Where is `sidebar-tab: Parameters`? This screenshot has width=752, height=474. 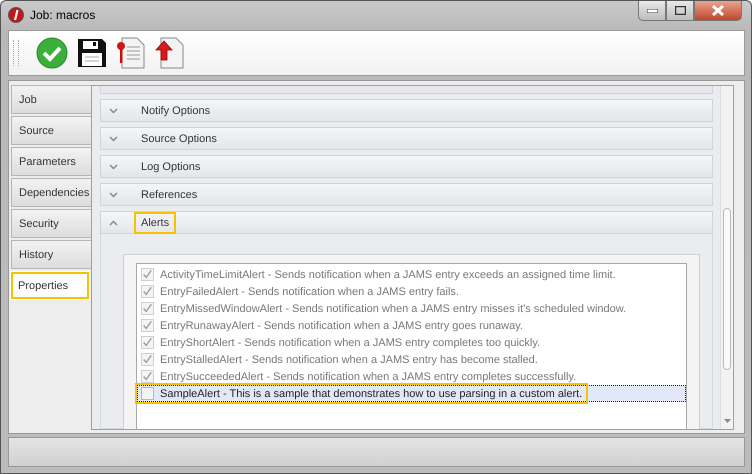 sidebar-tab: Parameters is located at coordinates (51, 161).